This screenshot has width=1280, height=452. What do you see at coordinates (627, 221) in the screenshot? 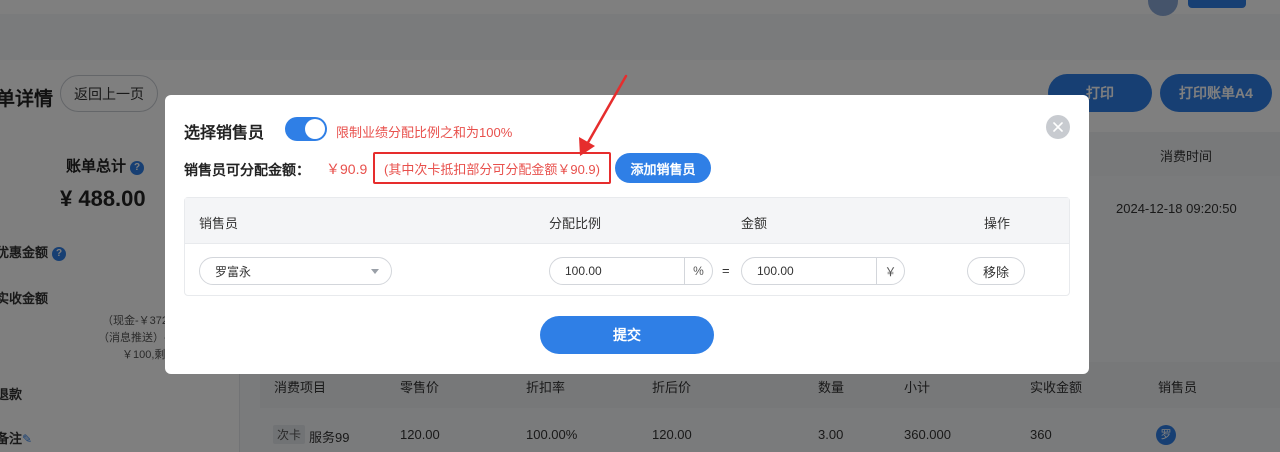
I see `seller-table-header` at bounding box center [627, 221].